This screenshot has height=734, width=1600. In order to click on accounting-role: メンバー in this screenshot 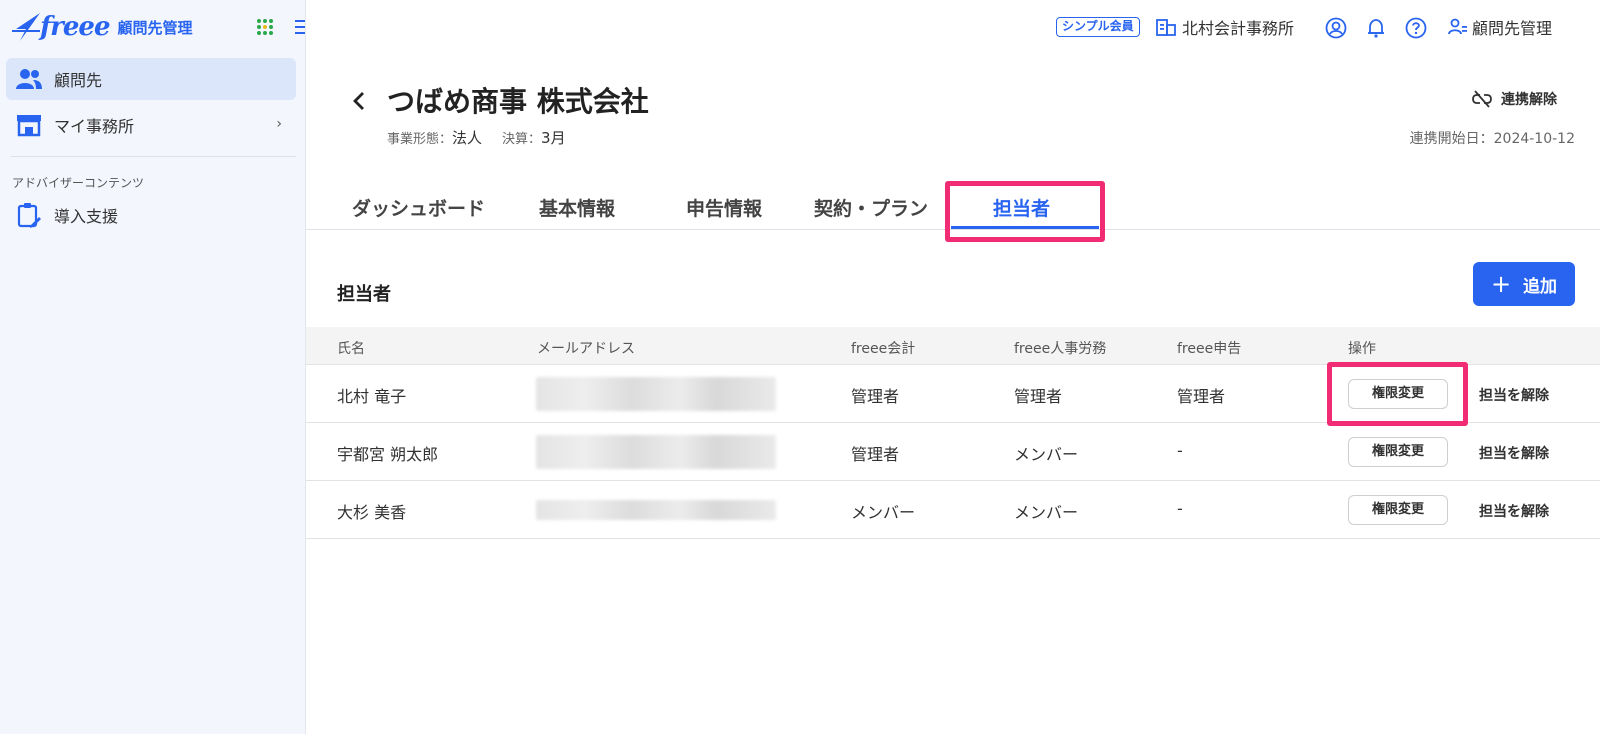, I will do `click(883, 512)`.